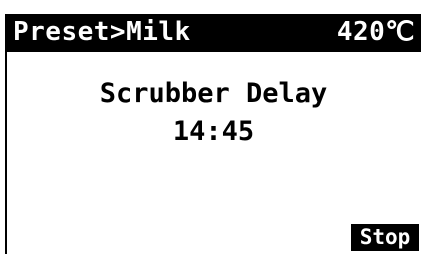 The height and width of the screenshot is (254, 427). Describe the element at coordinates (385, 237) in the screenshot. I see `stop-button: Stop` at that location.